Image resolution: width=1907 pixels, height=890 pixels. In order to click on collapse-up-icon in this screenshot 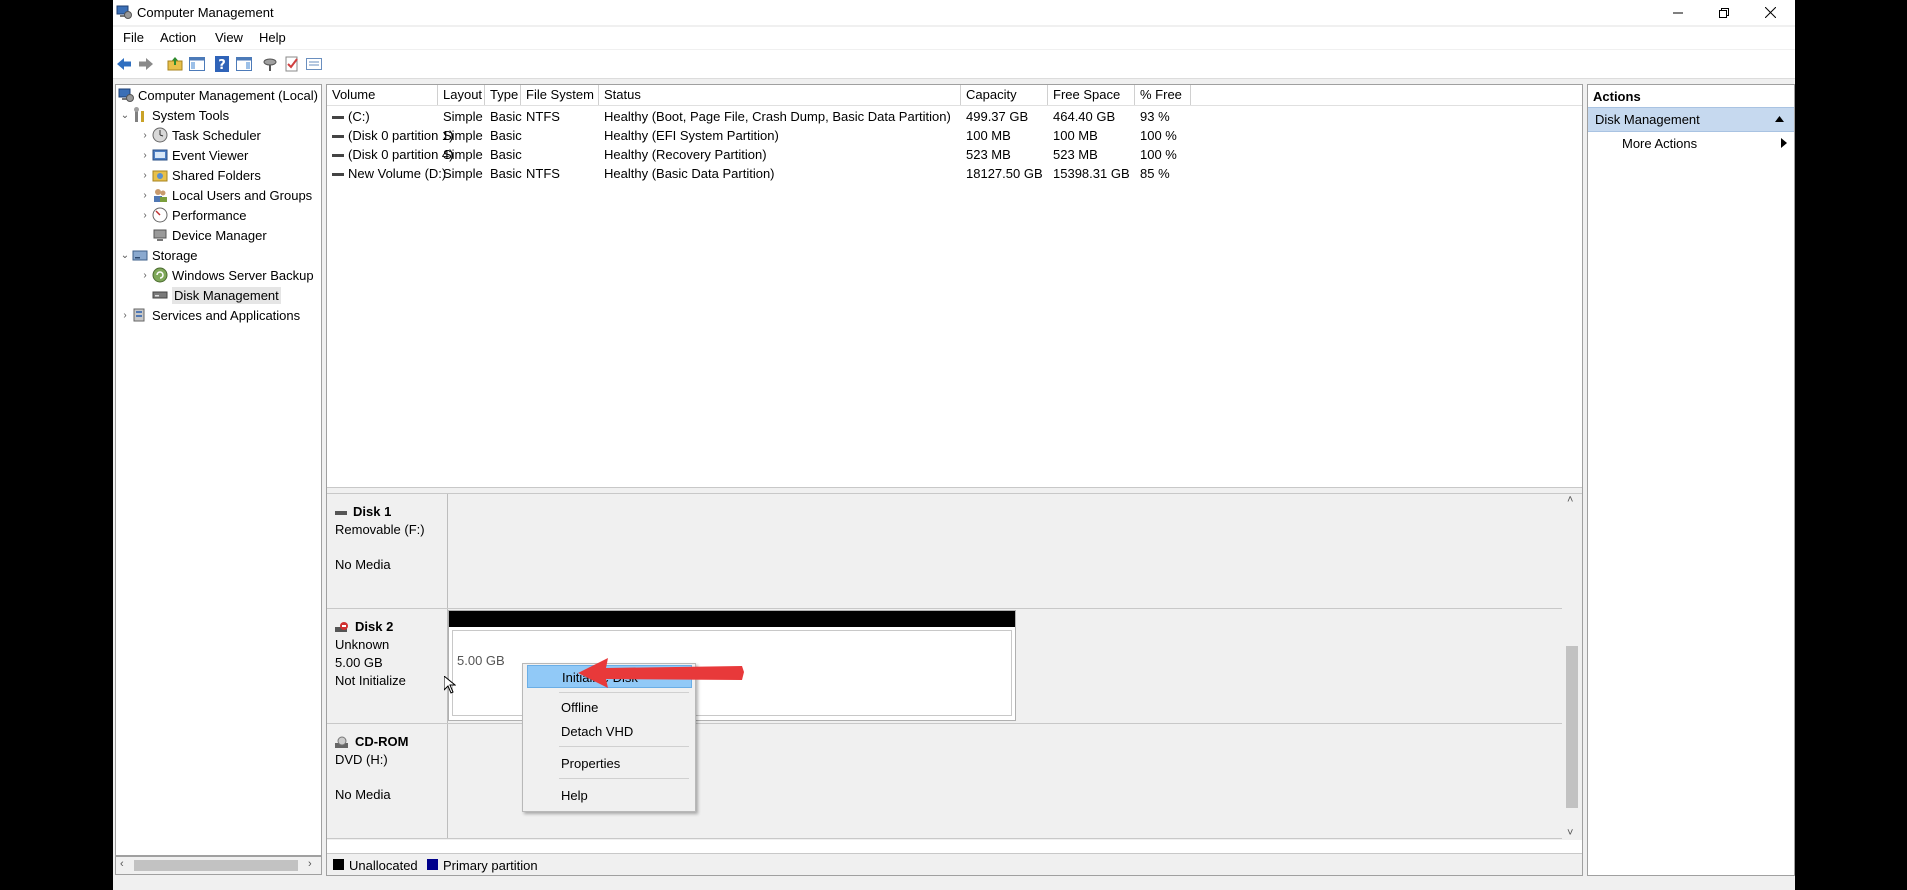, I will do `click(1779, 119)`.